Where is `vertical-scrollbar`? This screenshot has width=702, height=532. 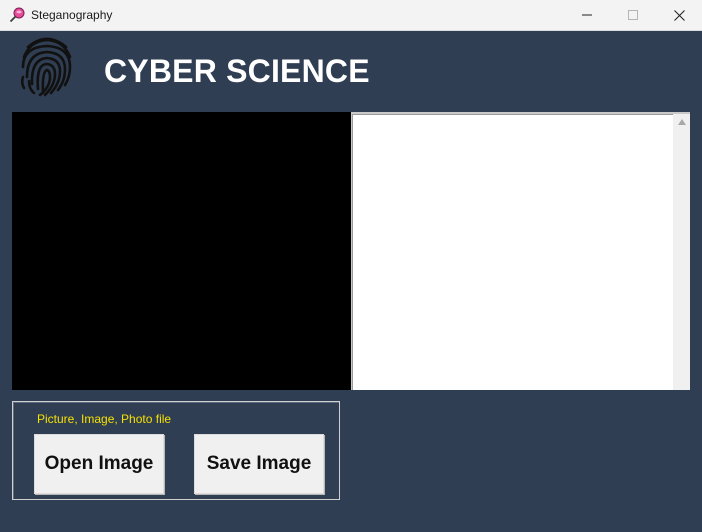 vertical-scrollbar is located at coordinates (681, 252).